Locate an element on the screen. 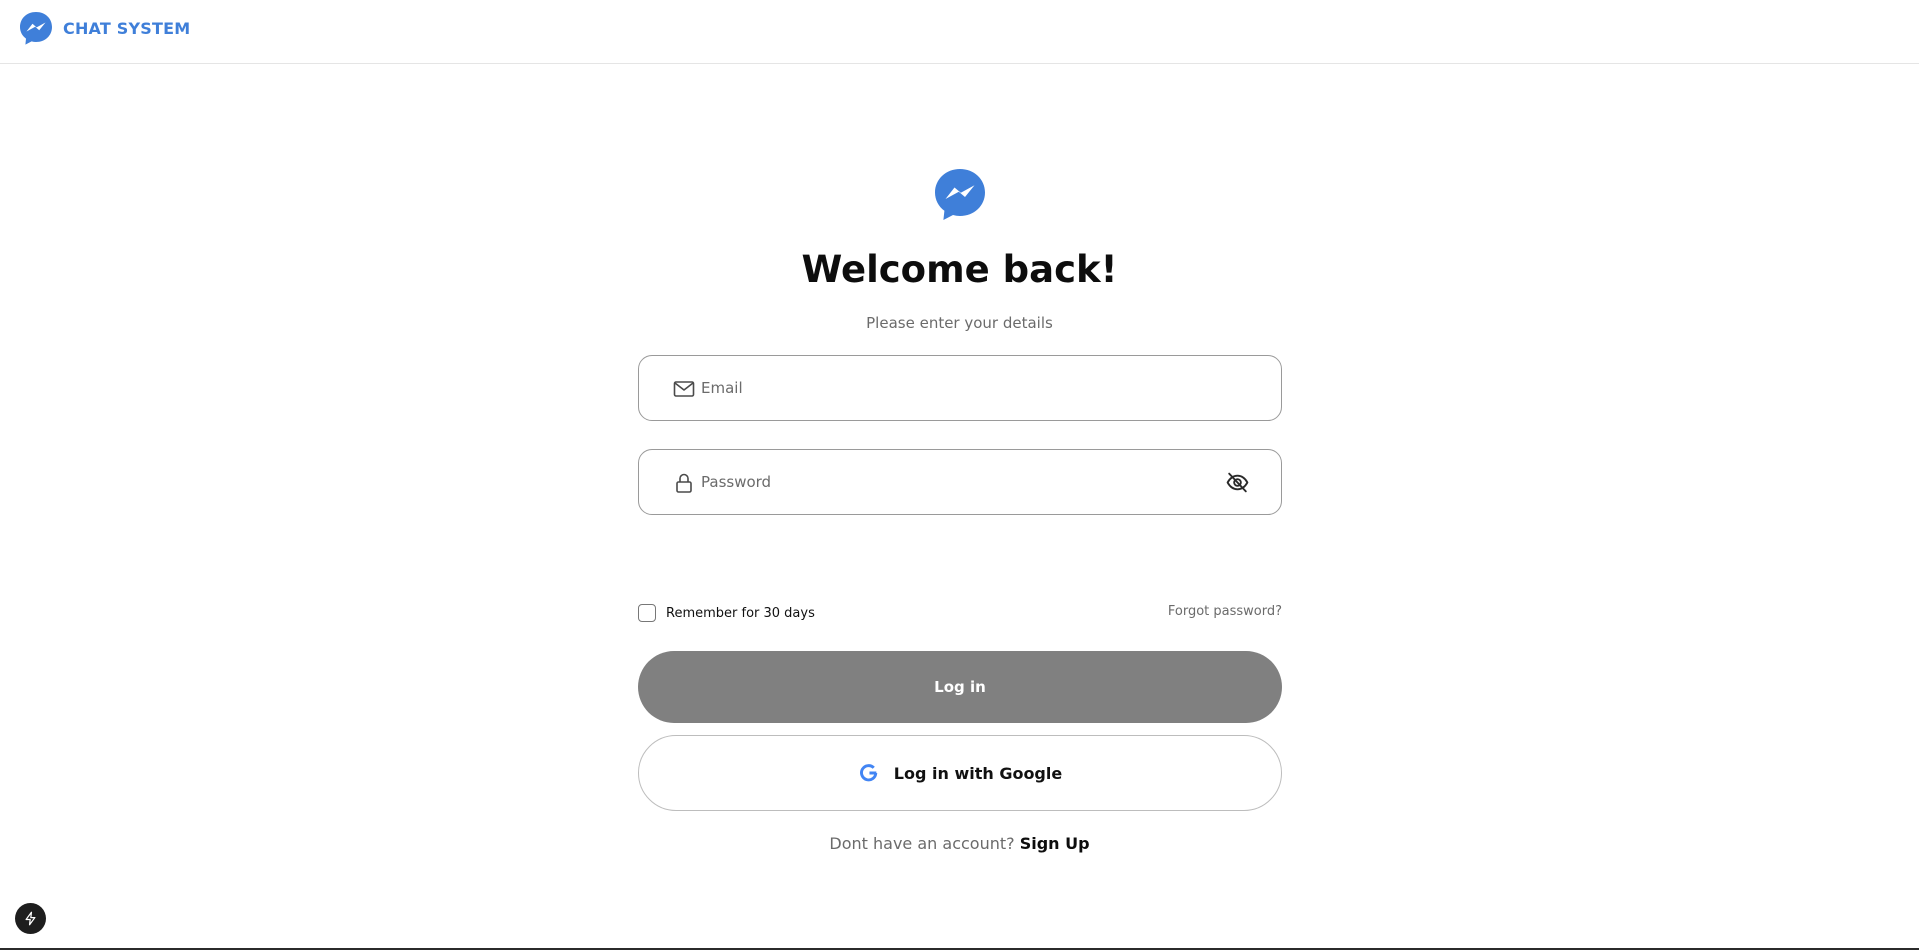 The image size is (1919, 950). lightning-bolt-icon is located at coordinates (30, 918).